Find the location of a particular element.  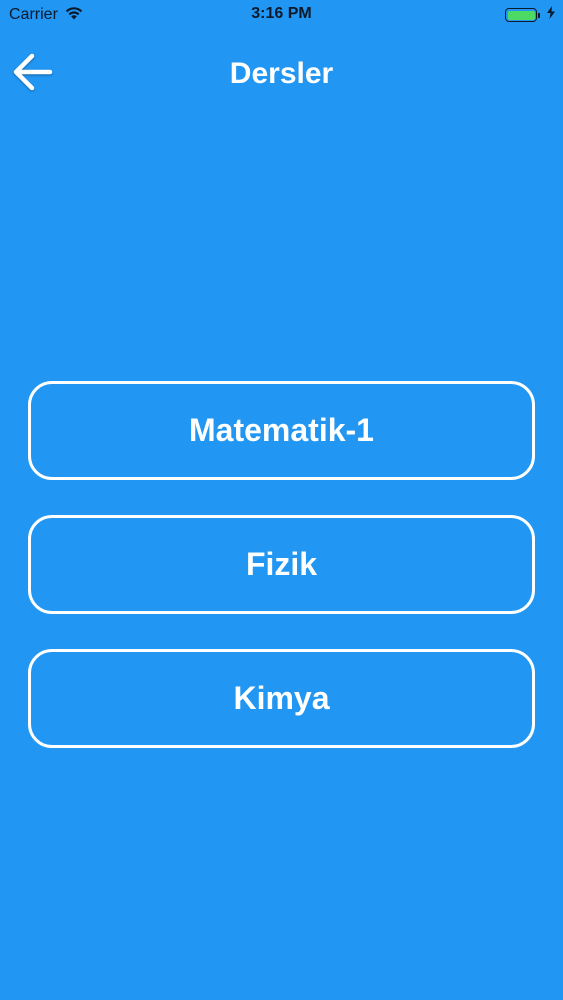

course-label: Kimya is located at coordinates (281, 698).